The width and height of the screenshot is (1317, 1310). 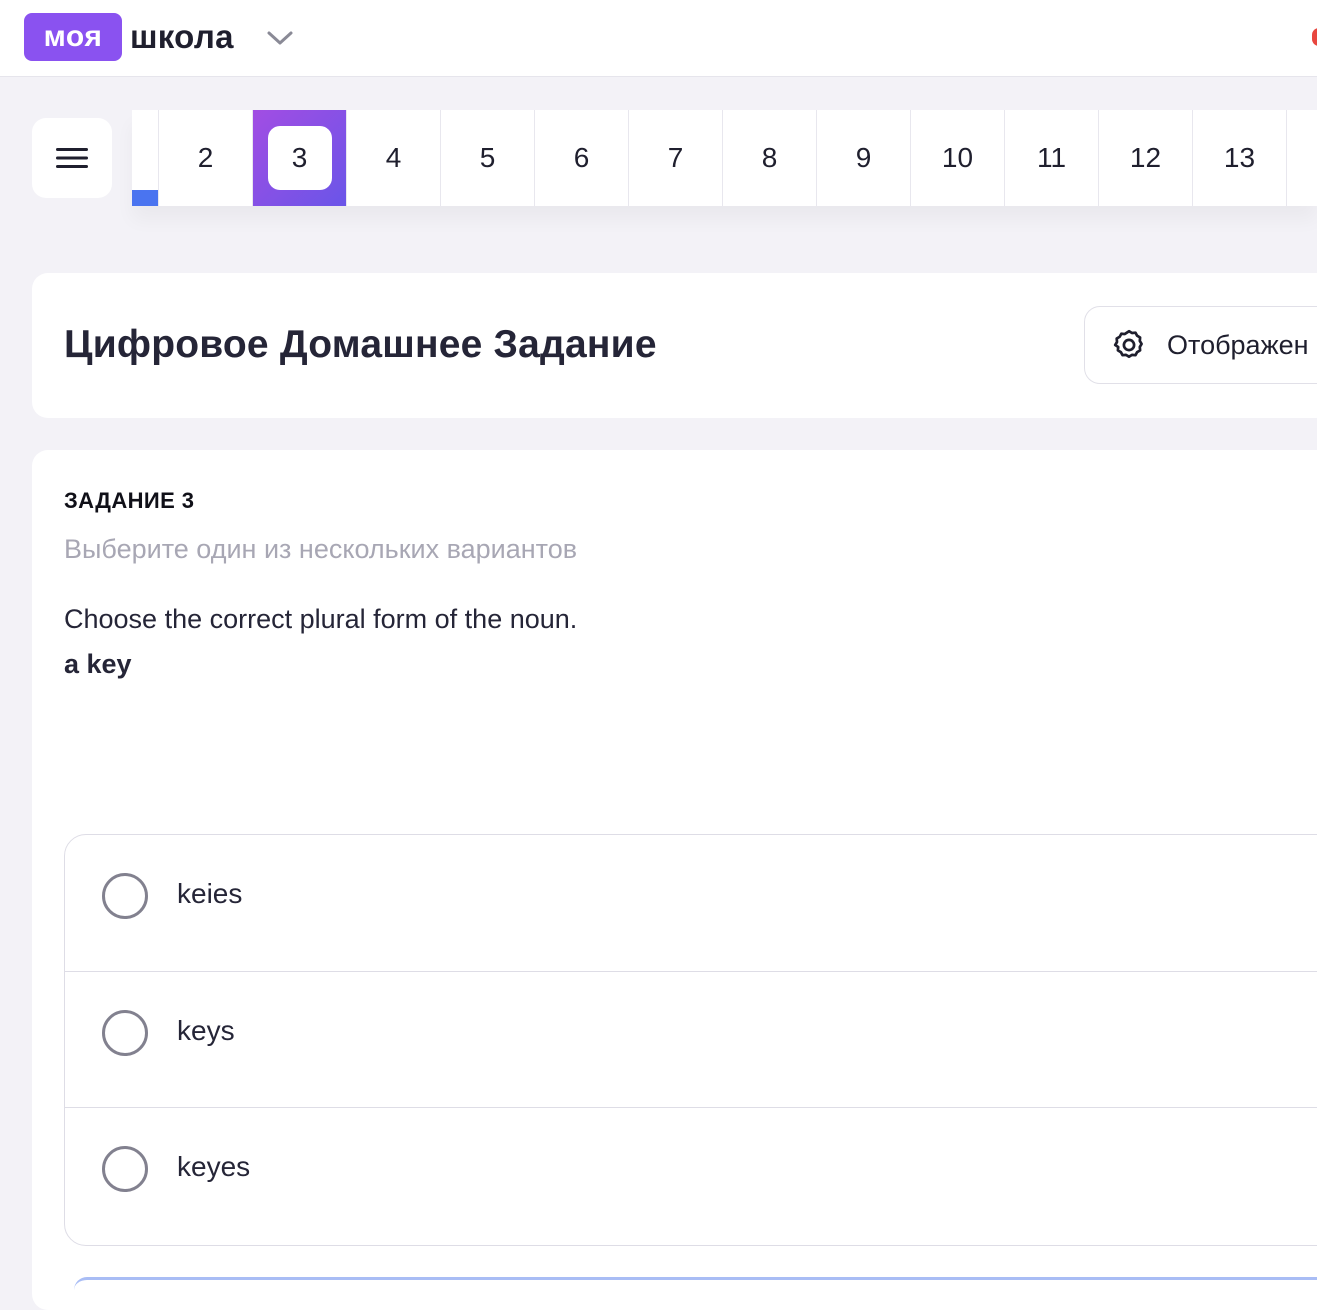 I want to click on task-number-button: 2, so click(x=206, y=158).